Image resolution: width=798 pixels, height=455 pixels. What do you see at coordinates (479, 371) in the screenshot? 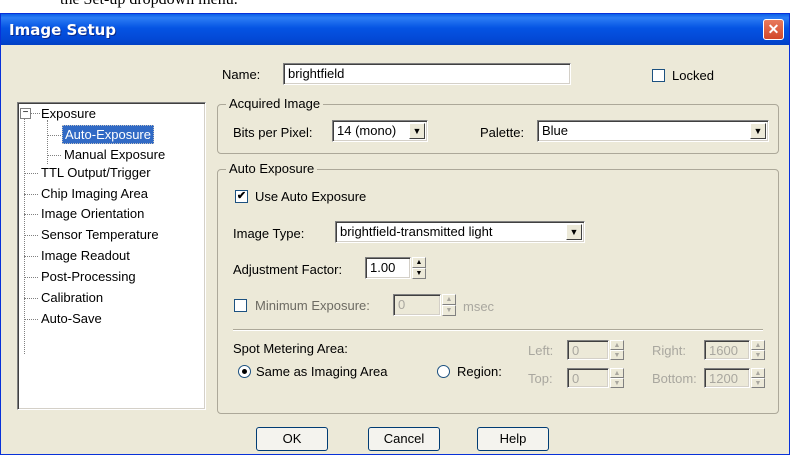
I see `region-label: Region:` at bounding box center [479, 371].